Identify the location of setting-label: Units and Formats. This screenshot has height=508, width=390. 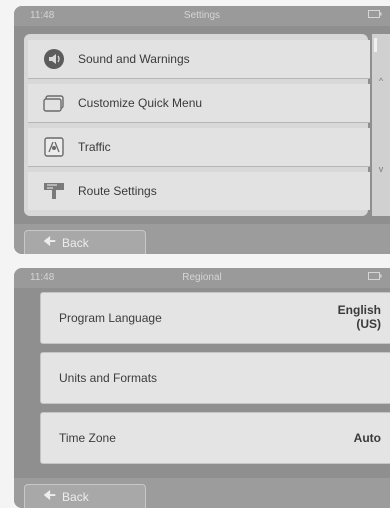
(108, 378).